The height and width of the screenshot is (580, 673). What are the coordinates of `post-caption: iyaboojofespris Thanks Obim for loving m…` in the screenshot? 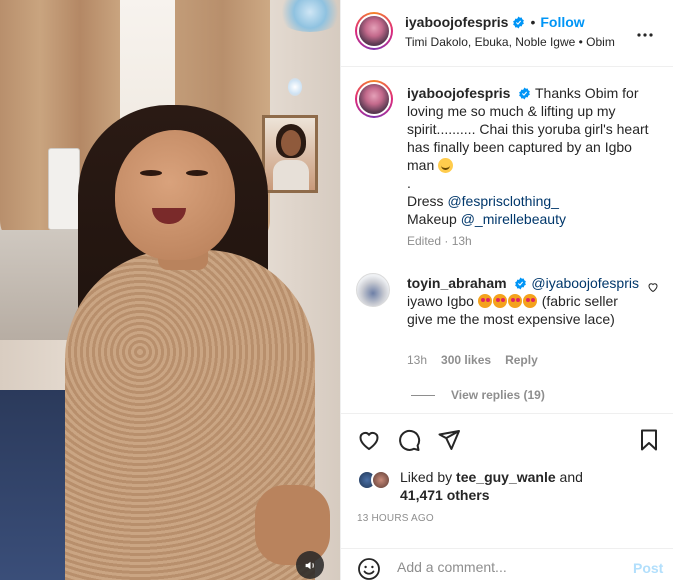 It's located at (532, 156).